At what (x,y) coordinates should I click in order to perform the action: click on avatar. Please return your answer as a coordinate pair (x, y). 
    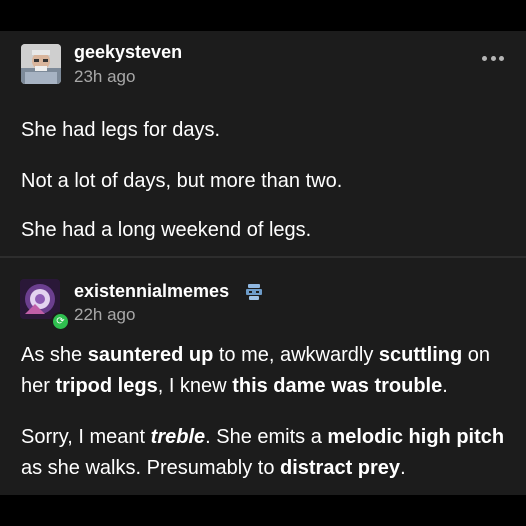
    Looking at the image, I should click on (41, 64).